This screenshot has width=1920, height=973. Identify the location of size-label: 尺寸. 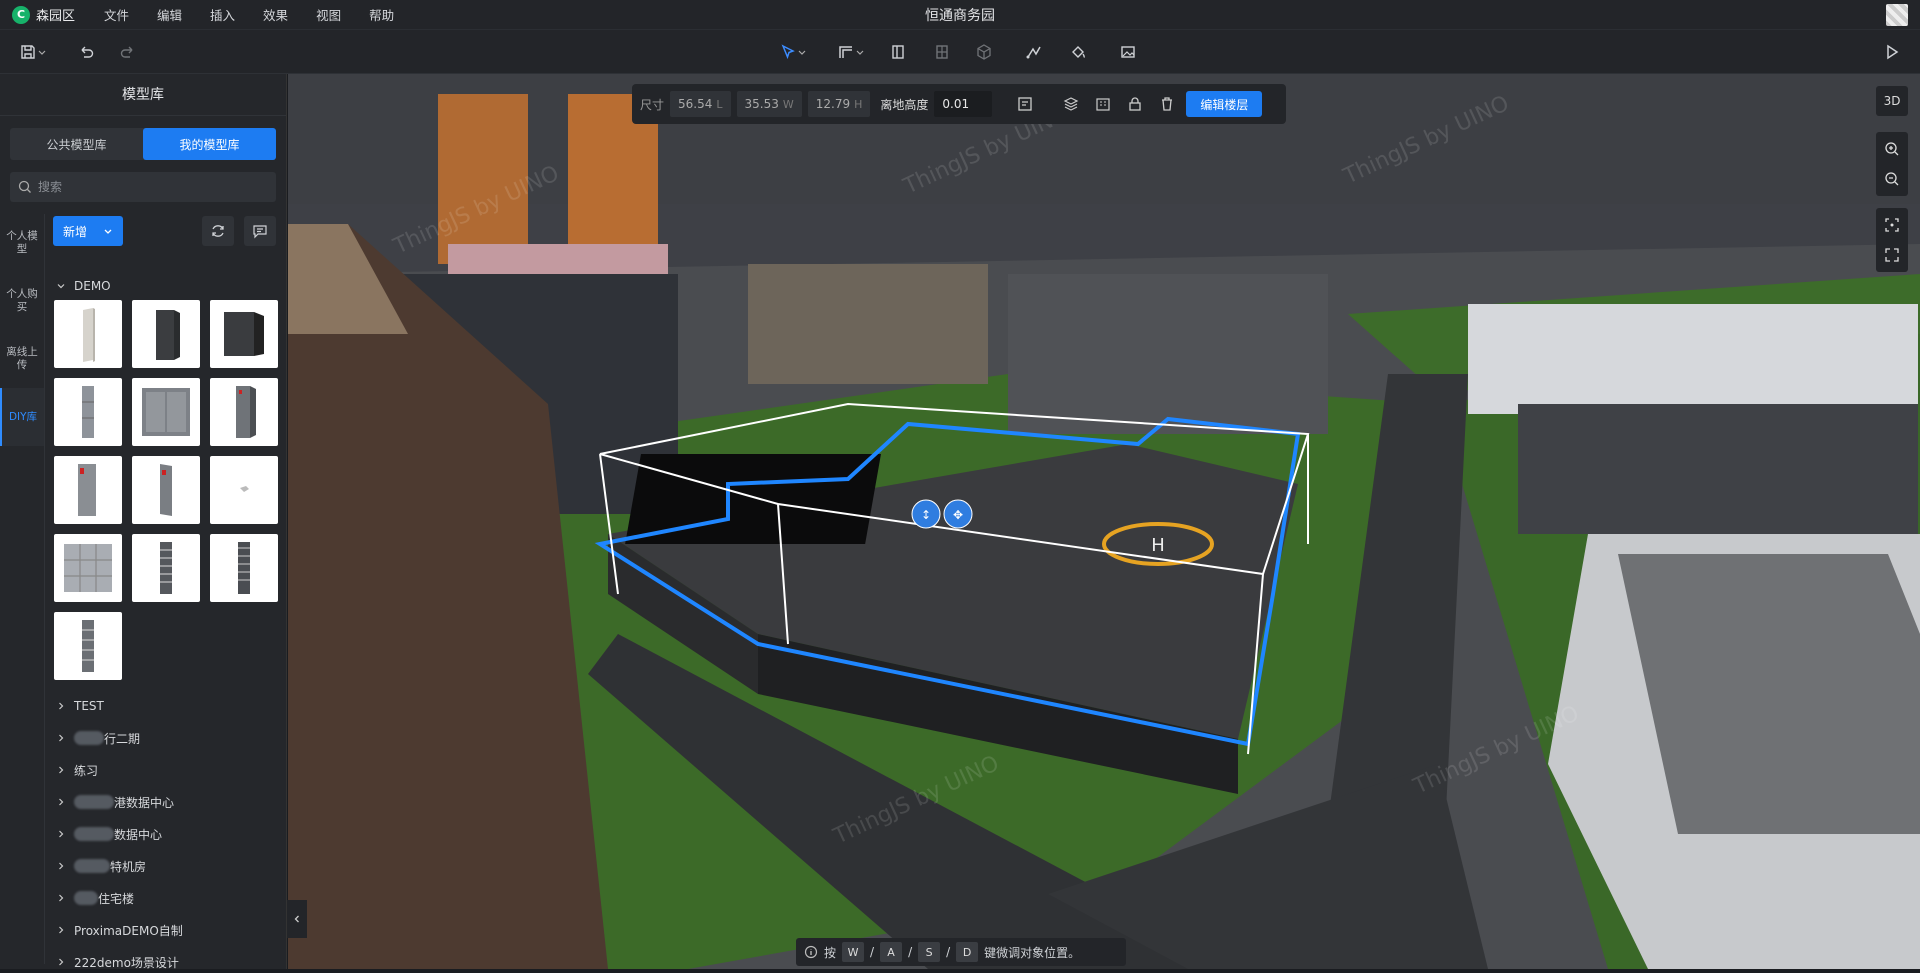
(652, 104).